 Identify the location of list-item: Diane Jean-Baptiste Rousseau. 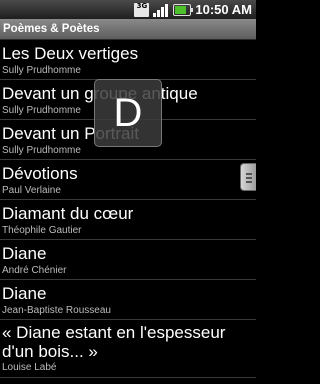
(128, 300).